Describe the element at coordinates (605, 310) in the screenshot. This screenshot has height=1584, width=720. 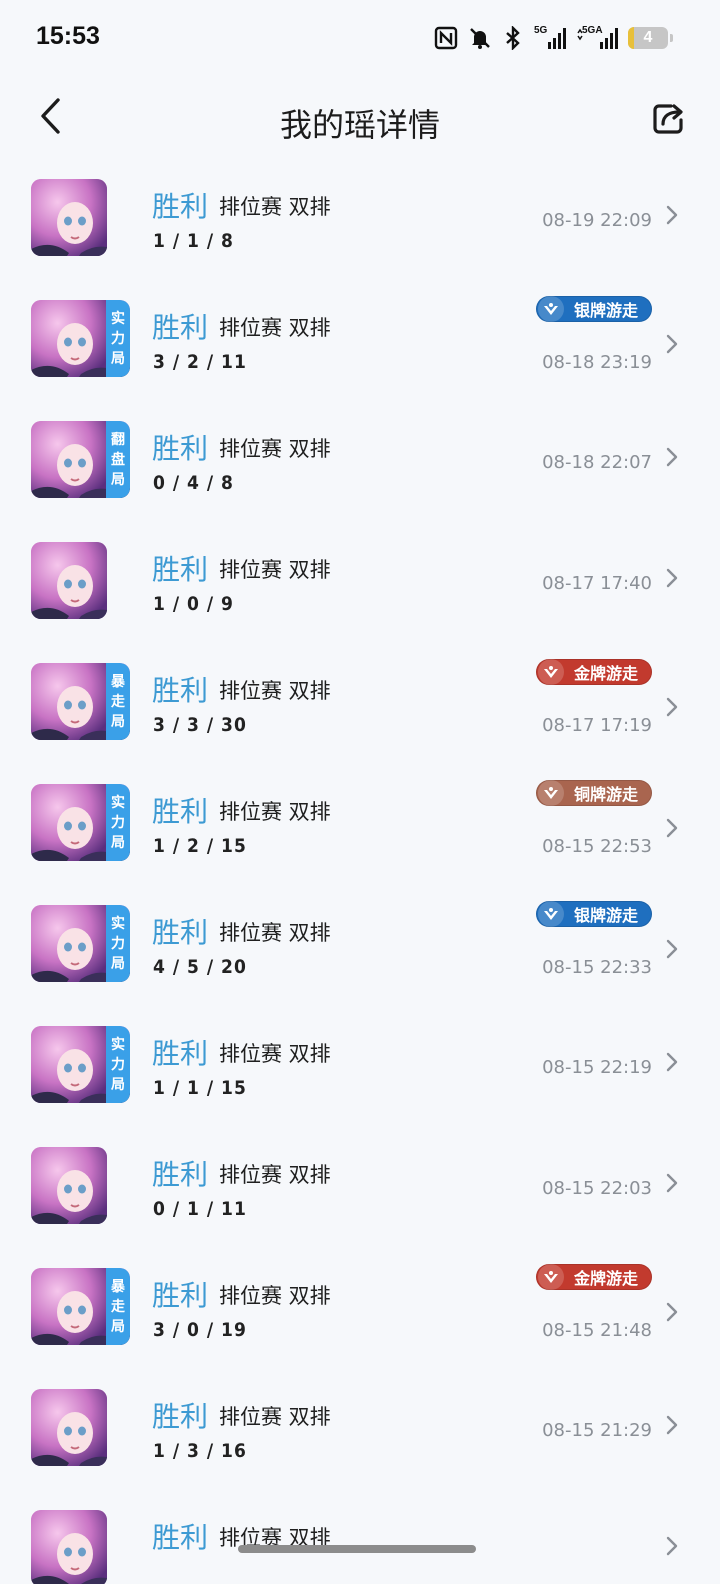
I see `badge-label: 银牌游走` at that location.